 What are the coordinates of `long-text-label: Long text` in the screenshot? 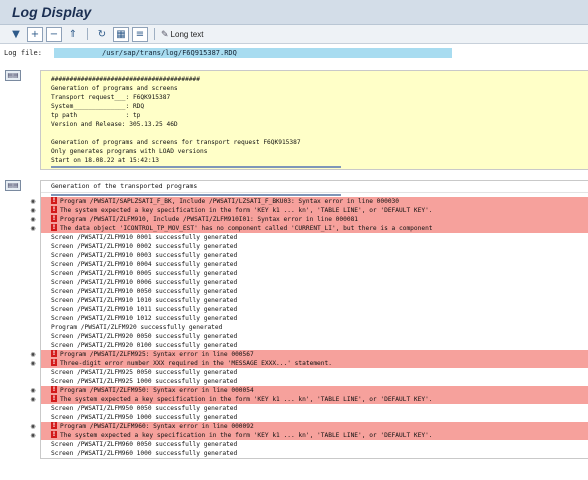 It's located at (187, 34).